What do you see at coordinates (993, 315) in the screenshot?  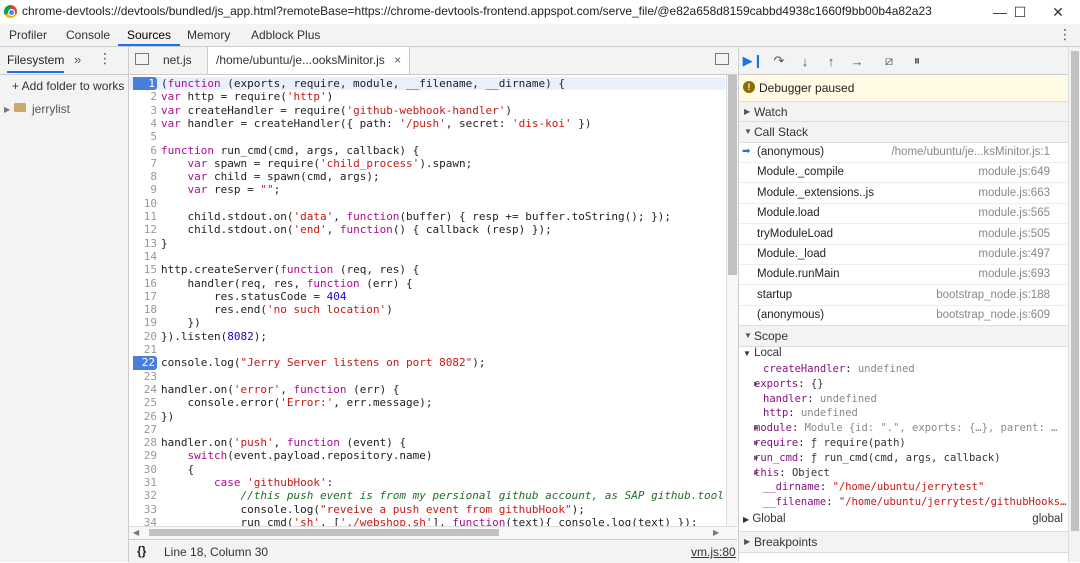 I see `frame-location: bootstrap_node.js:609` at bounding box center [993, 315].